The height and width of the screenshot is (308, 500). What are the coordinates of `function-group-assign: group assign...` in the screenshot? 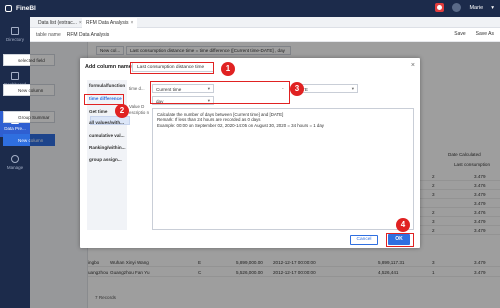 It's located at (105, 159).